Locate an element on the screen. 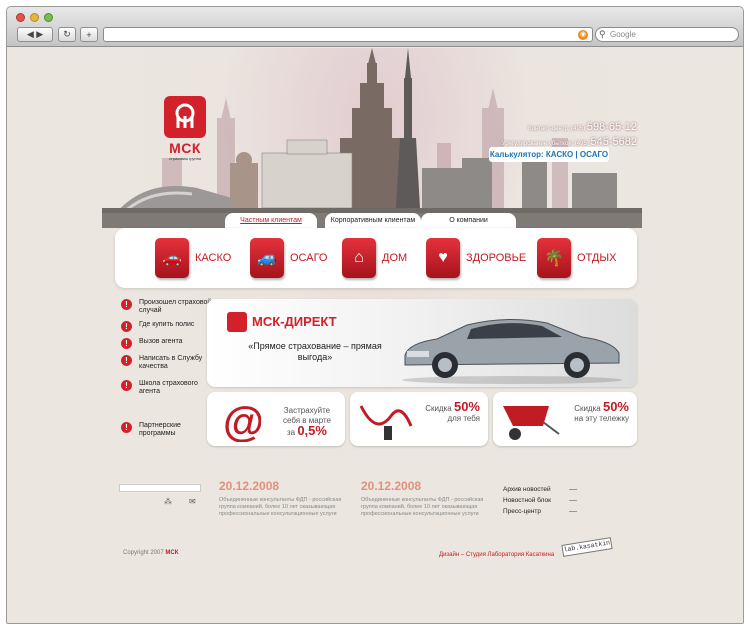  promo-line: для тебя is located at coordinates (463, 418).